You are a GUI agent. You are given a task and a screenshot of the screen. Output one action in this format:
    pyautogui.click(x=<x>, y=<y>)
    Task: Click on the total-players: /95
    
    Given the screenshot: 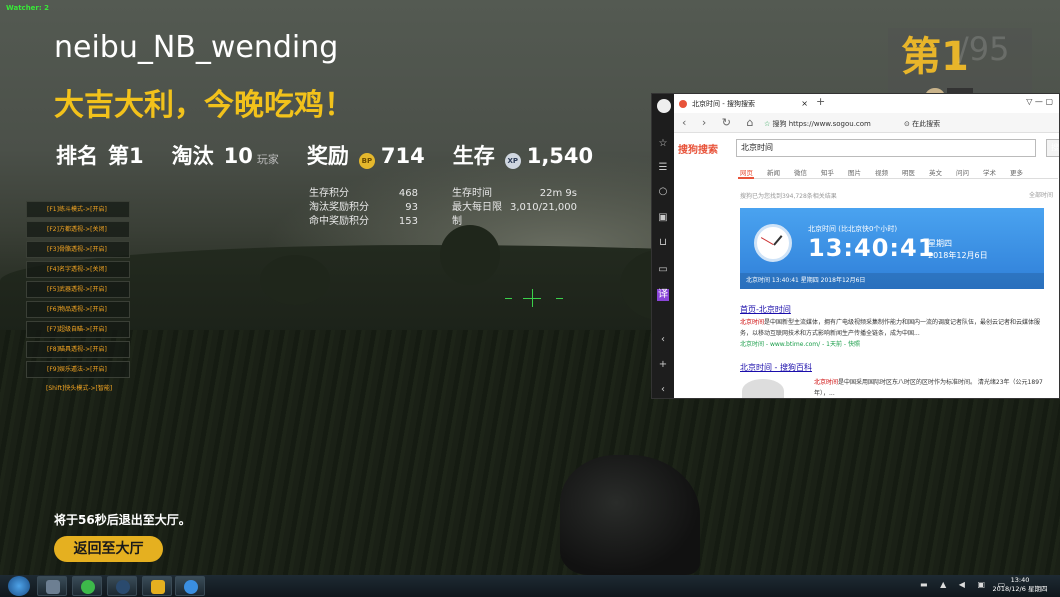 What is the action you would take?
    pyautogui.click(x=984, y=49)
    